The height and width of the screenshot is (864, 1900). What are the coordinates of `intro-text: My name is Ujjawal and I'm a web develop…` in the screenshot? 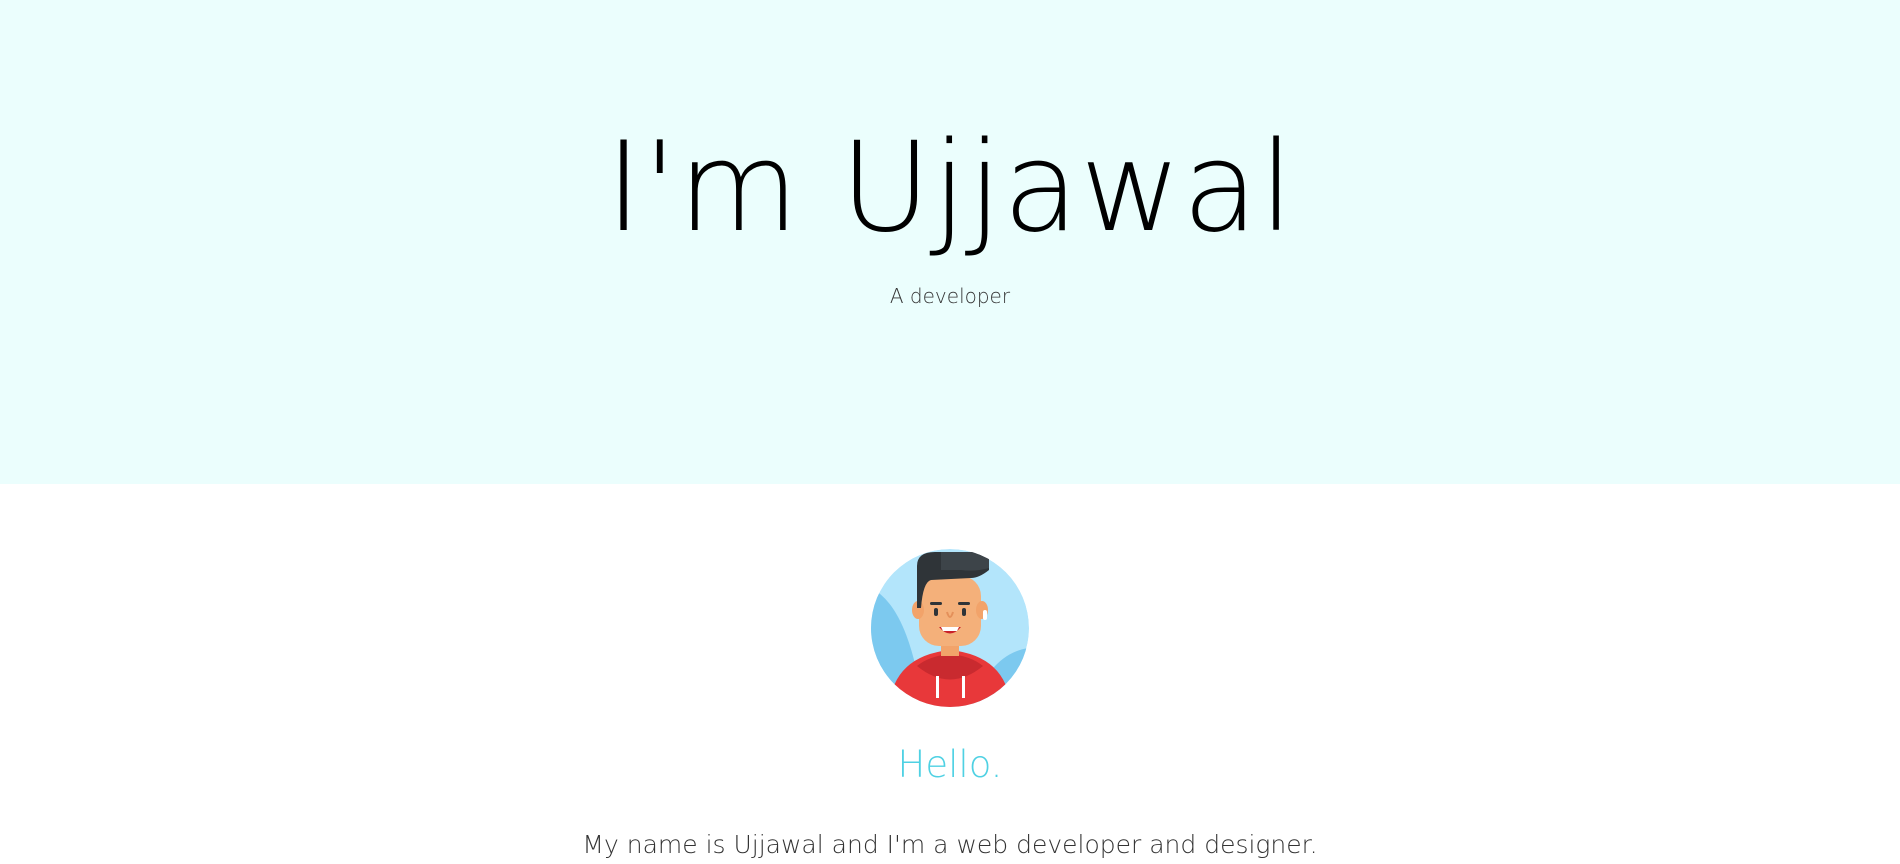 It's located at (950, 844).